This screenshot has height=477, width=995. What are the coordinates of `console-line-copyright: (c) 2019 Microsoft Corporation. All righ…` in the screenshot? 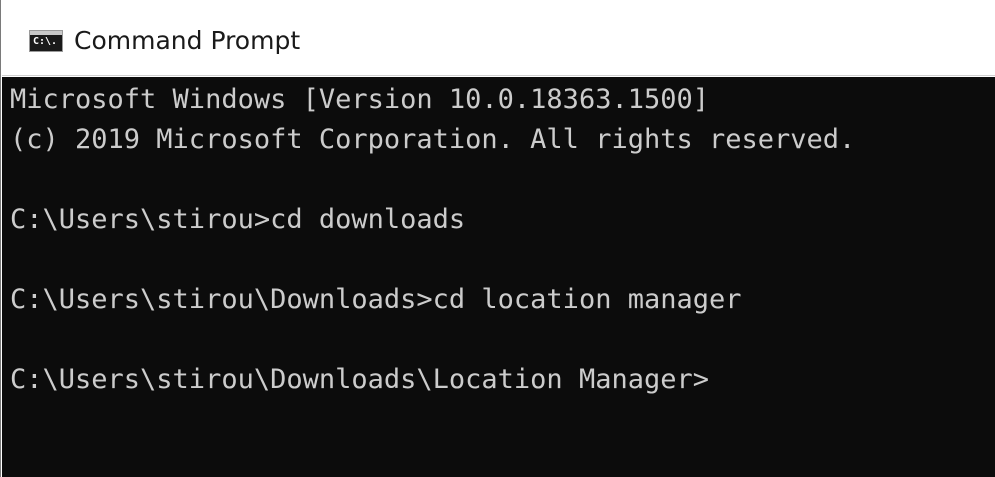 It's located at (433, 139).